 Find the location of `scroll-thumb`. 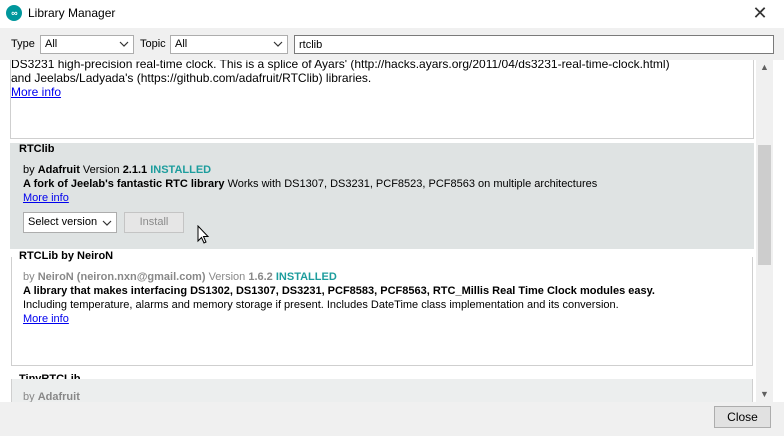

scroll-thumb is located at coordinates (764, 205).